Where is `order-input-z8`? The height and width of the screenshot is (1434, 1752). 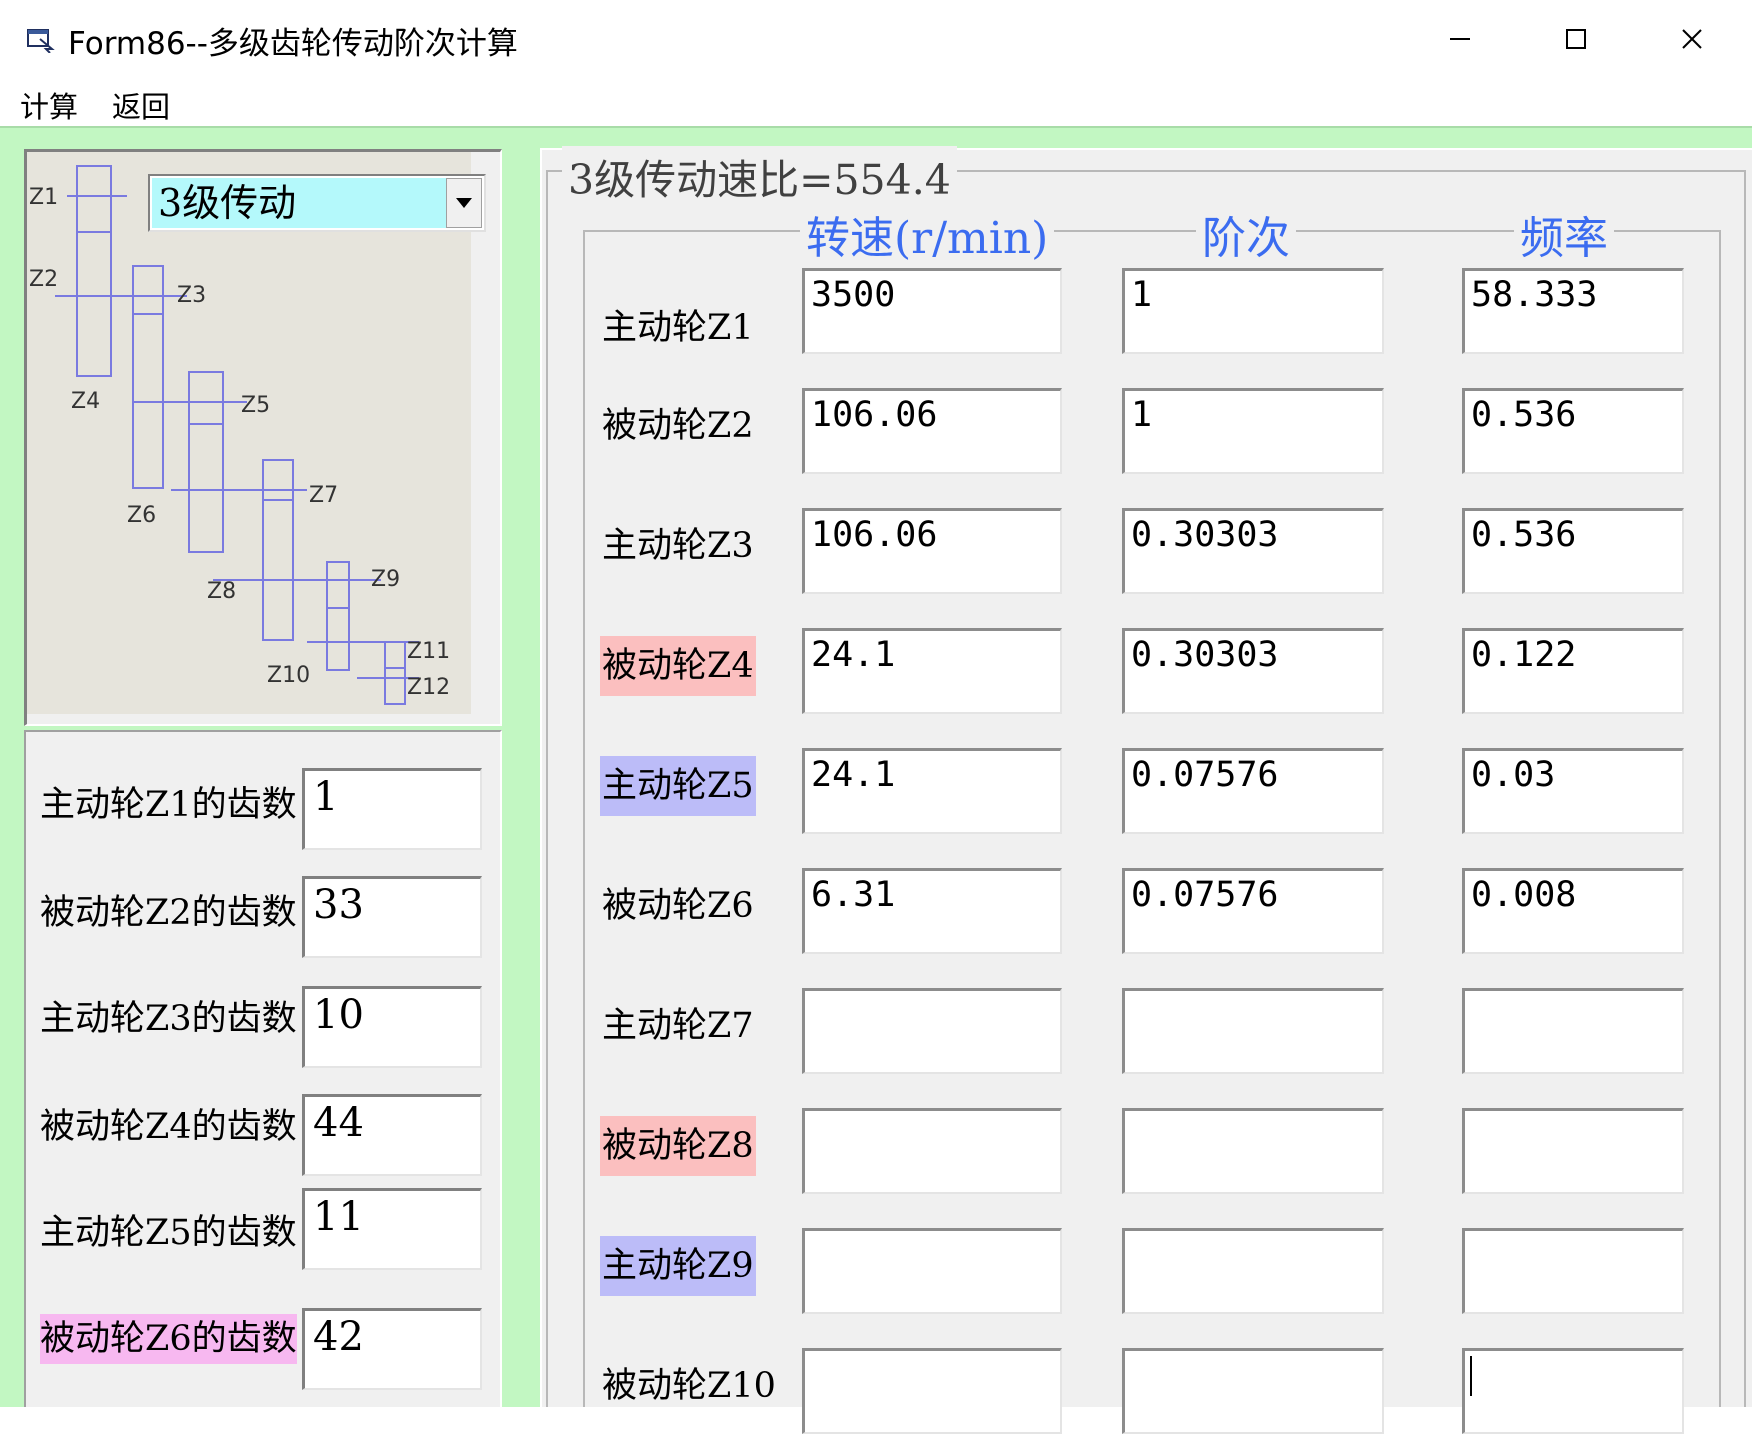
order-input-z8 is located at coordinates (1253, 1151).